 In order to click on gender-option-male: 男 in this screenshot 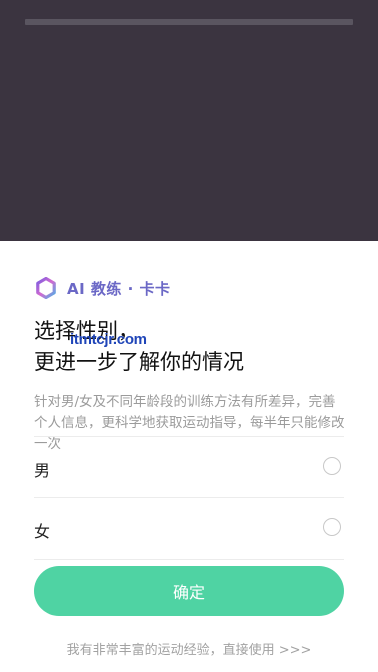, I will do `click(189, 467)`.